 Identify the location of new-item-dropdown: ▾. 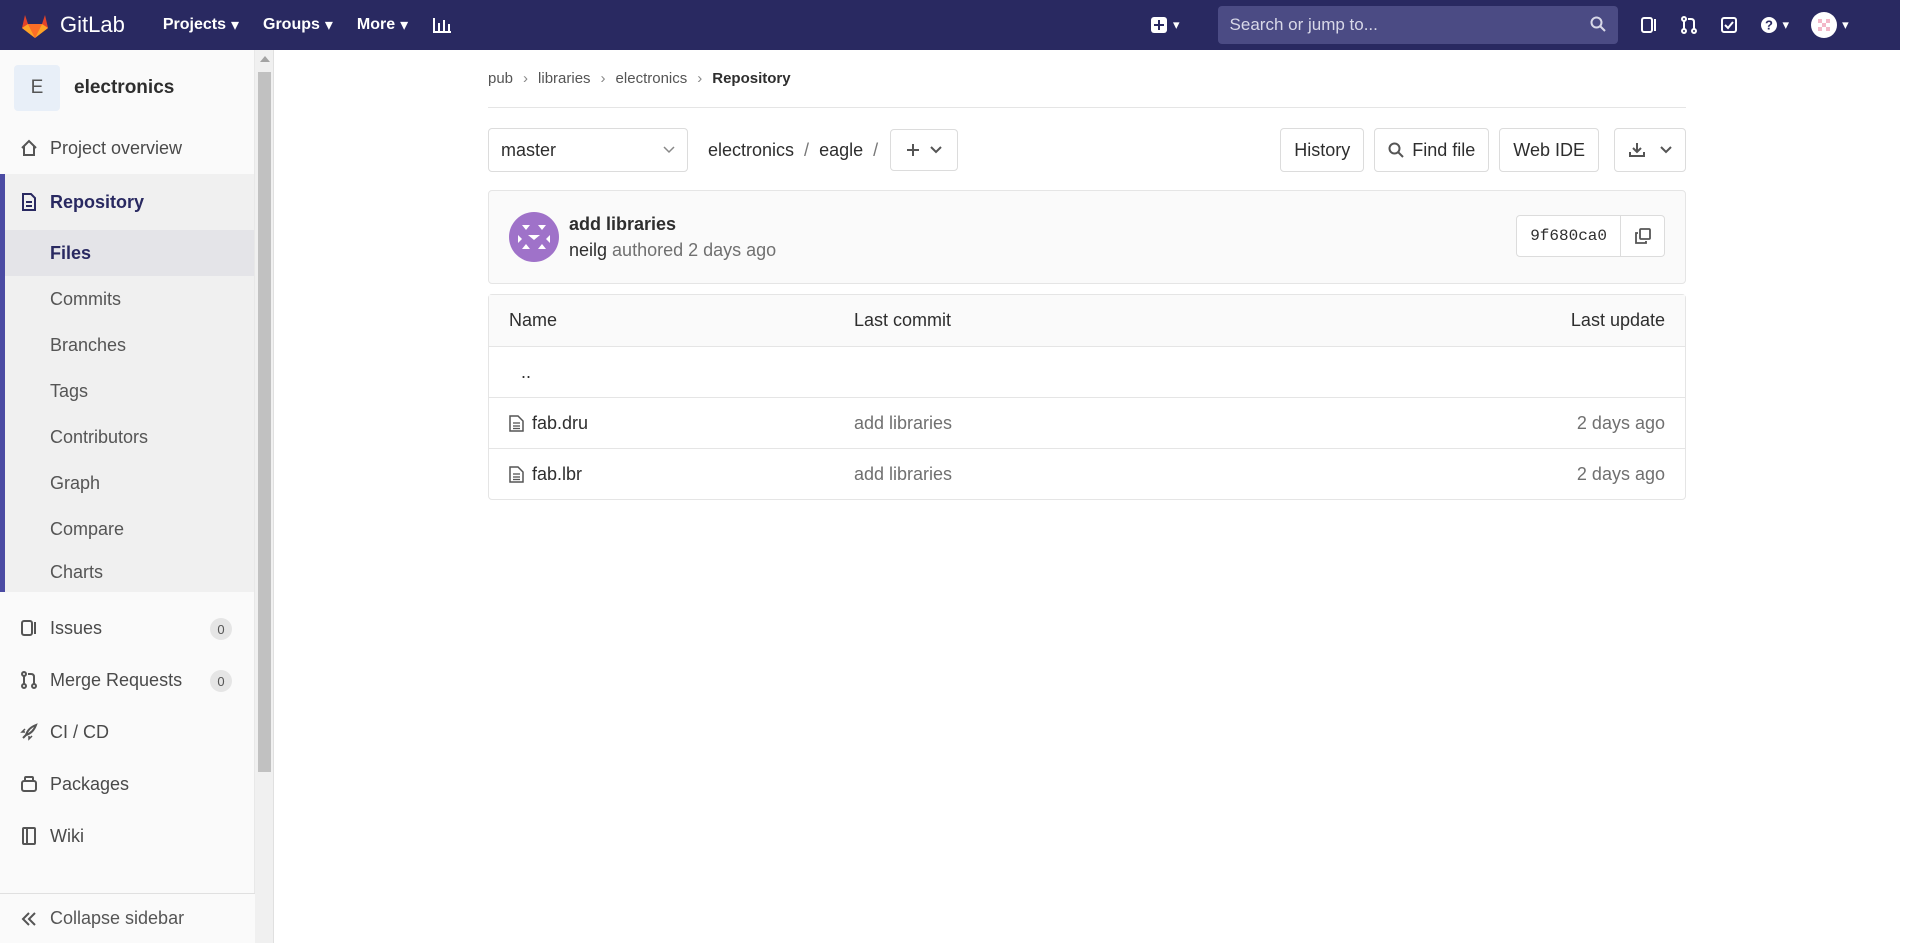
(1165, 25).